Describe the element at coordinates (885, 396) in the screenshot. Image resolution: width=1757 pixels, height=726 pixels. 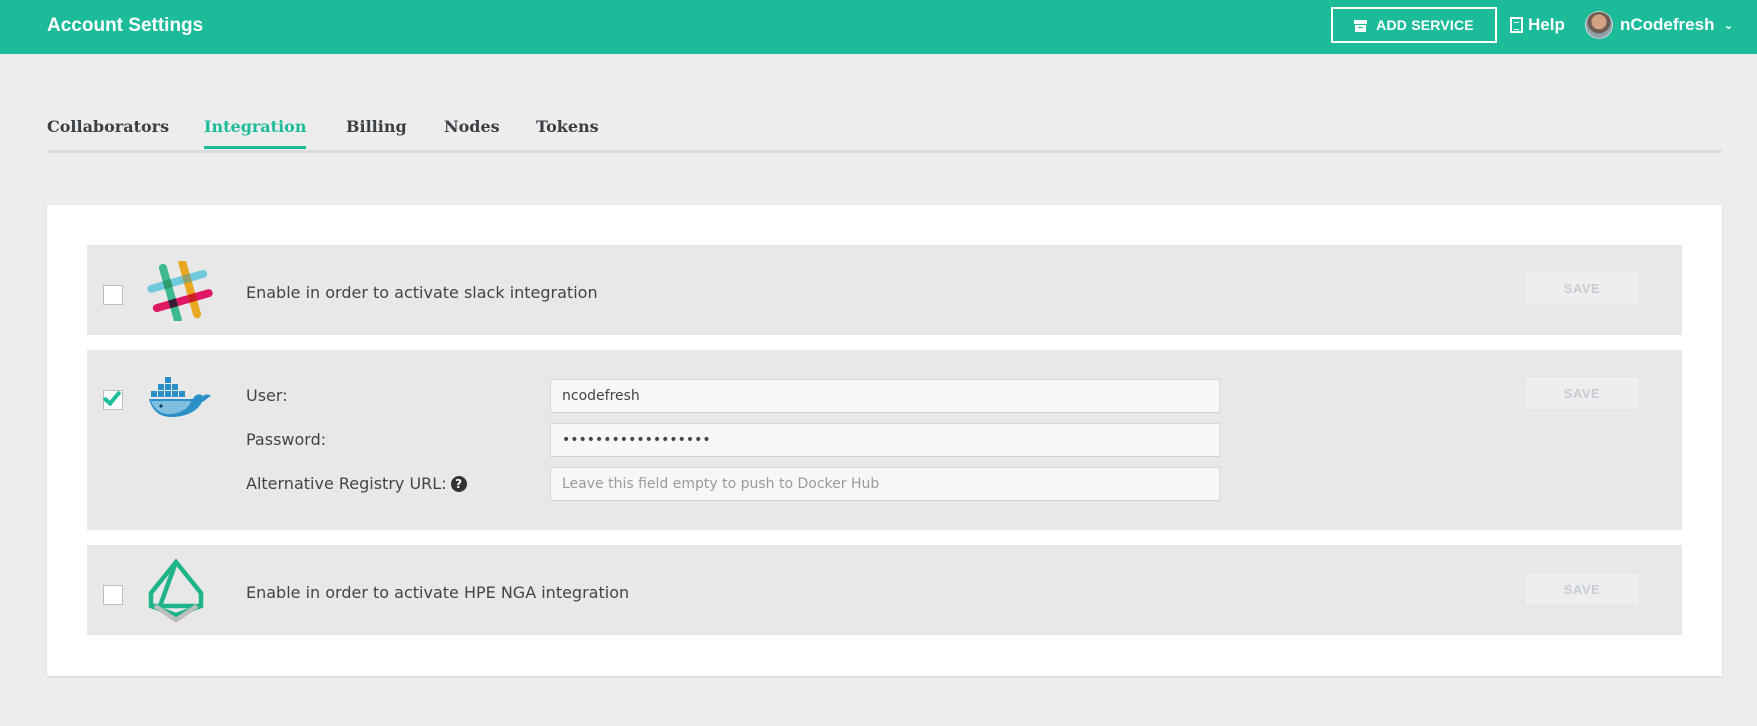
I see `docker-user-input` at that location.